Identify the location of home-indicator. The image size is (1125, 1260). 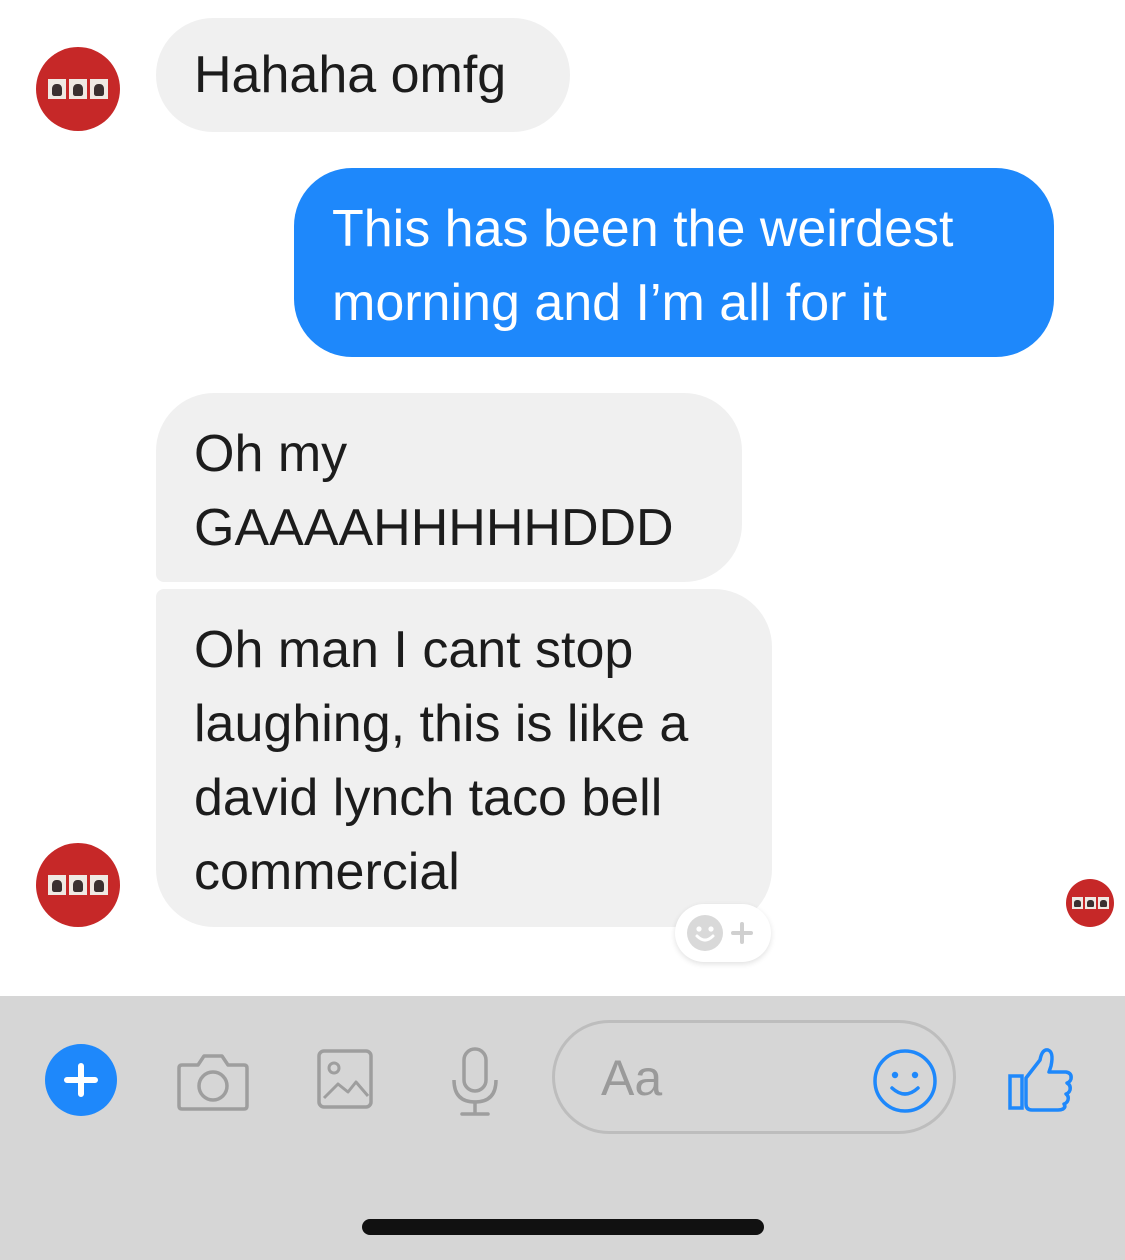
(563, 1227).